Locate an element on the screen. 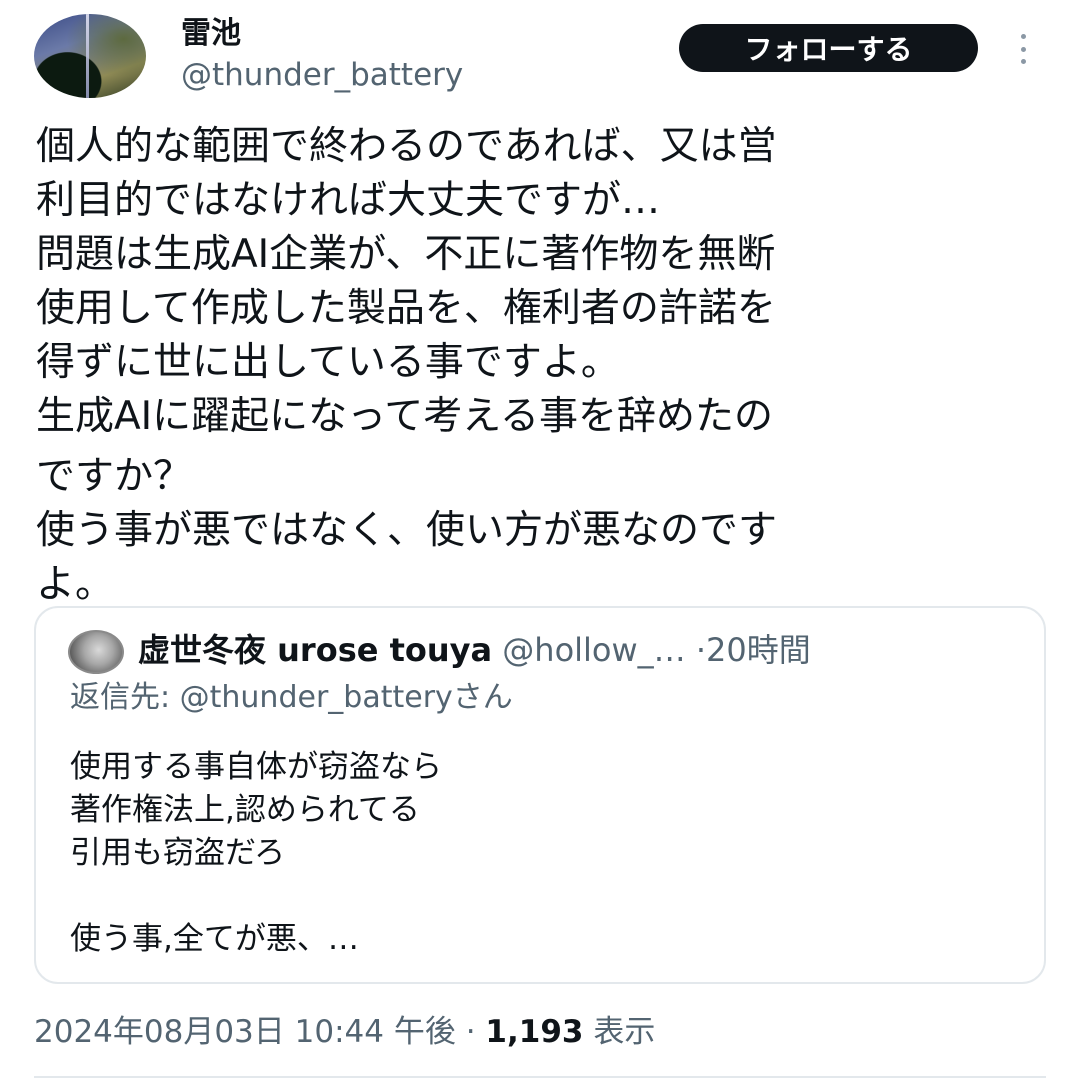  tweet-line: ですか？ is located at coordinates (114, 476).